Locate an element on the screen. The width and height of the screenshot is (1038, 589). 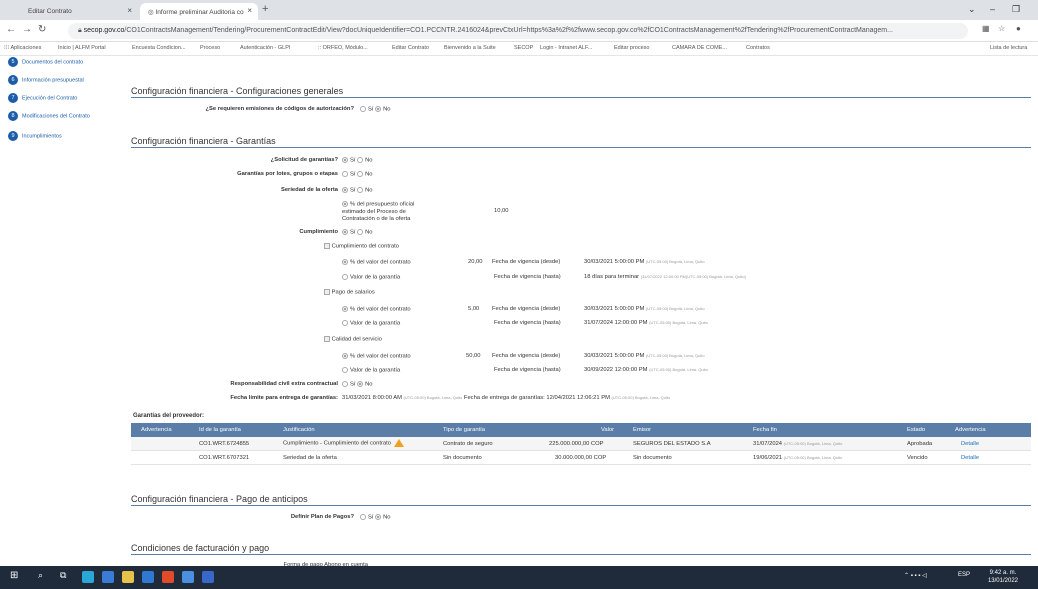
tab-informe: ◎ Informe preliminar Auditoria co × is located at coordinates (199, 11).